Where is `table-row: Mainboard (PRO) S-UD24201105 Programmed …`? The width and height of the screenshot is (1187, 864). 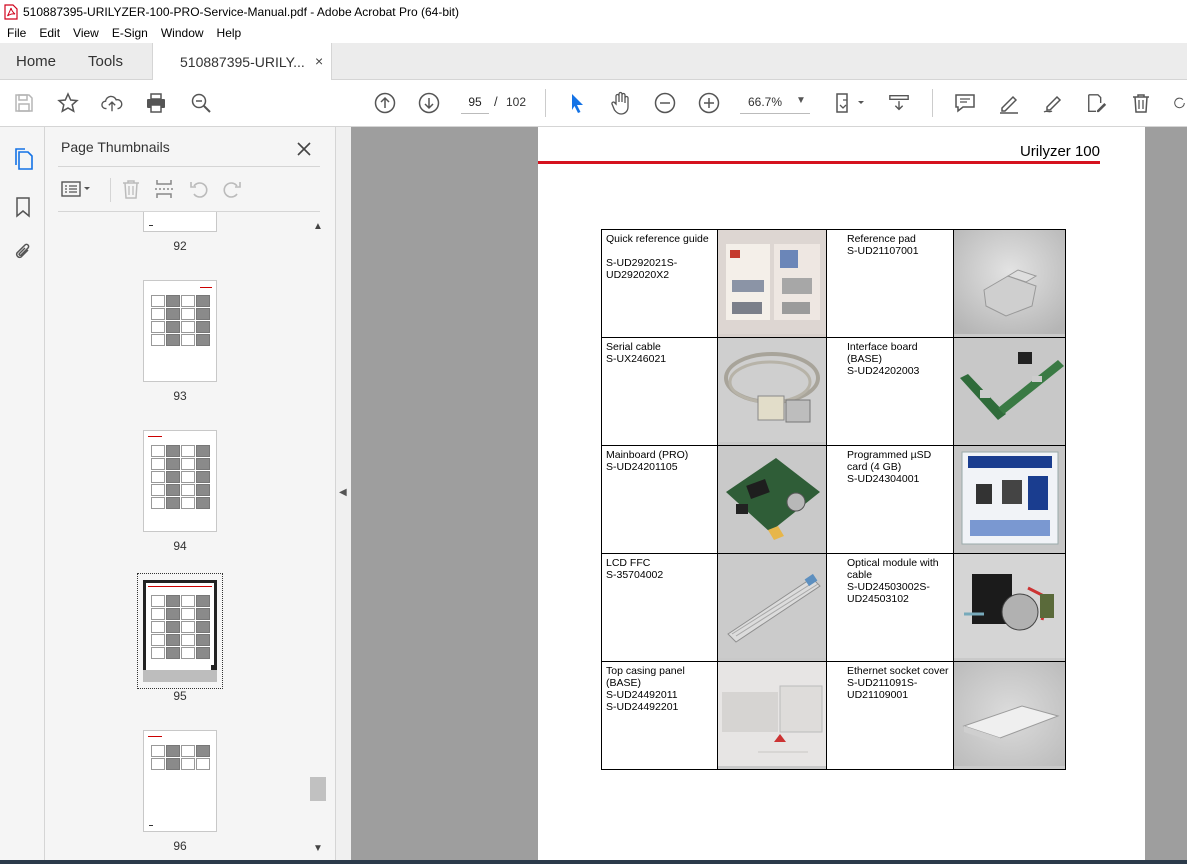 table-row: Mainboard (PRO) S-UD24201105 Programmed … is located at coordinates (833, 499).